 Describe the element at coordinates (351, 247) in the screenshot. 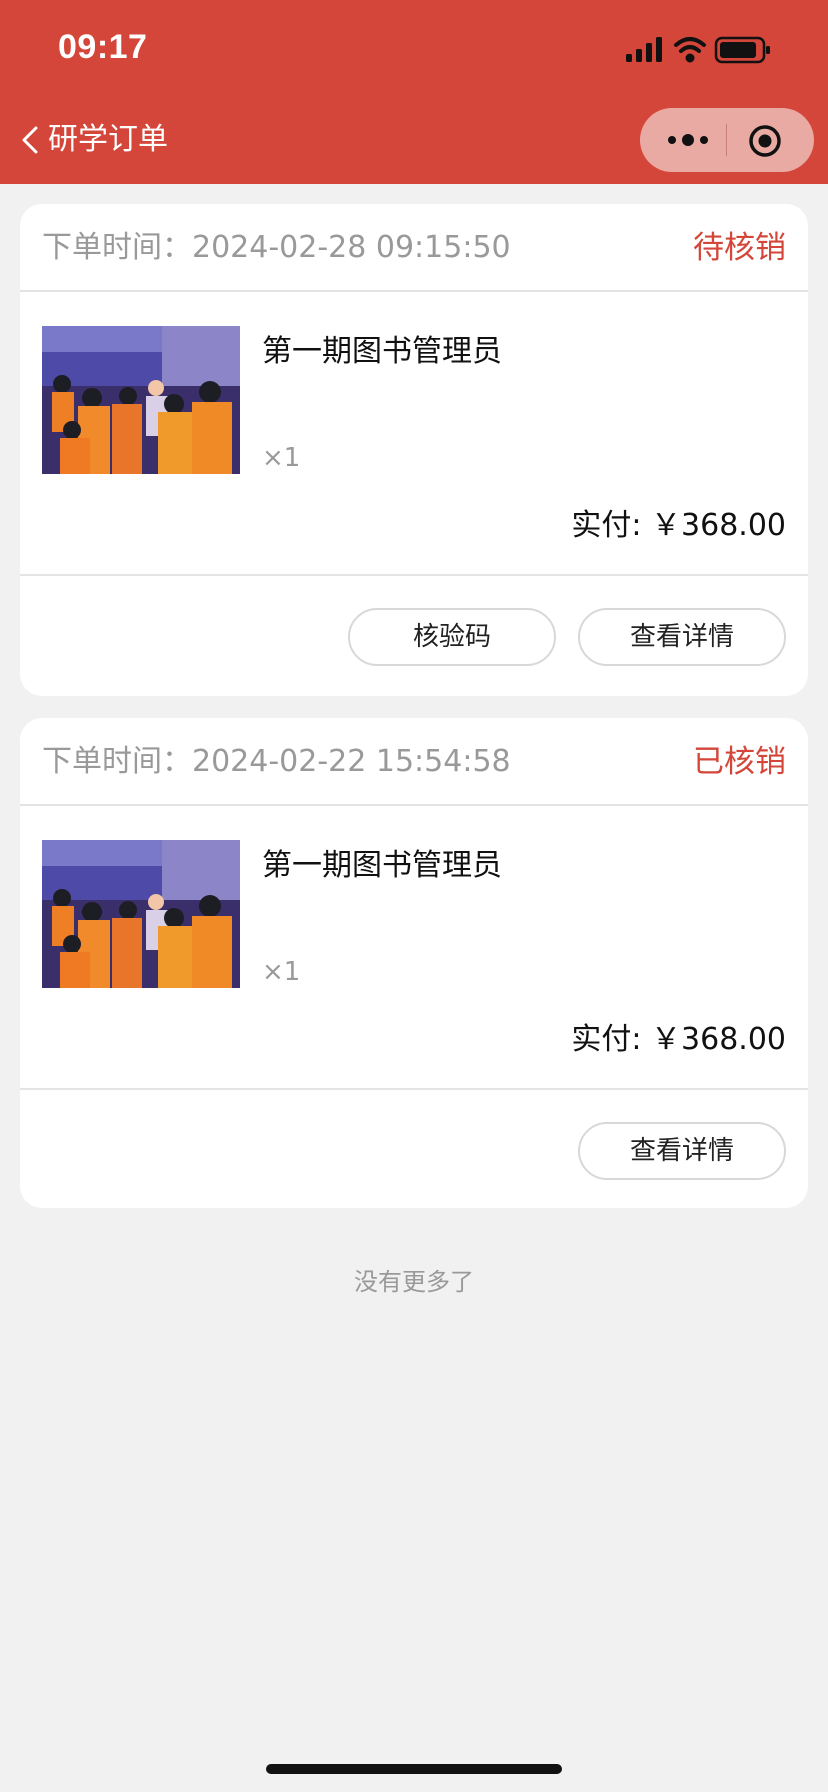

I see `order-time-value: 2024-02-28 09:15:50` at that location.